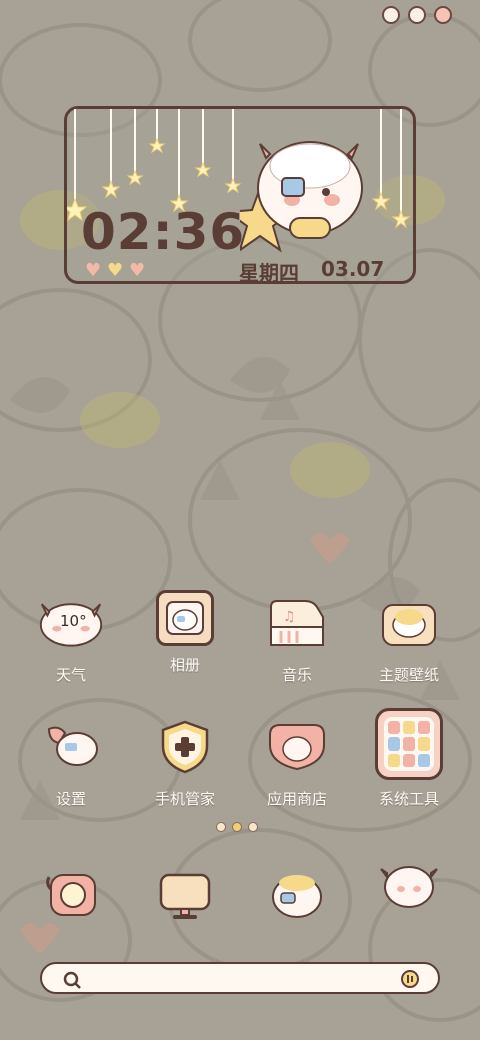 This screenshot has width=480, height=1040. I want to click on app-label: 相册, so click(184, 665).